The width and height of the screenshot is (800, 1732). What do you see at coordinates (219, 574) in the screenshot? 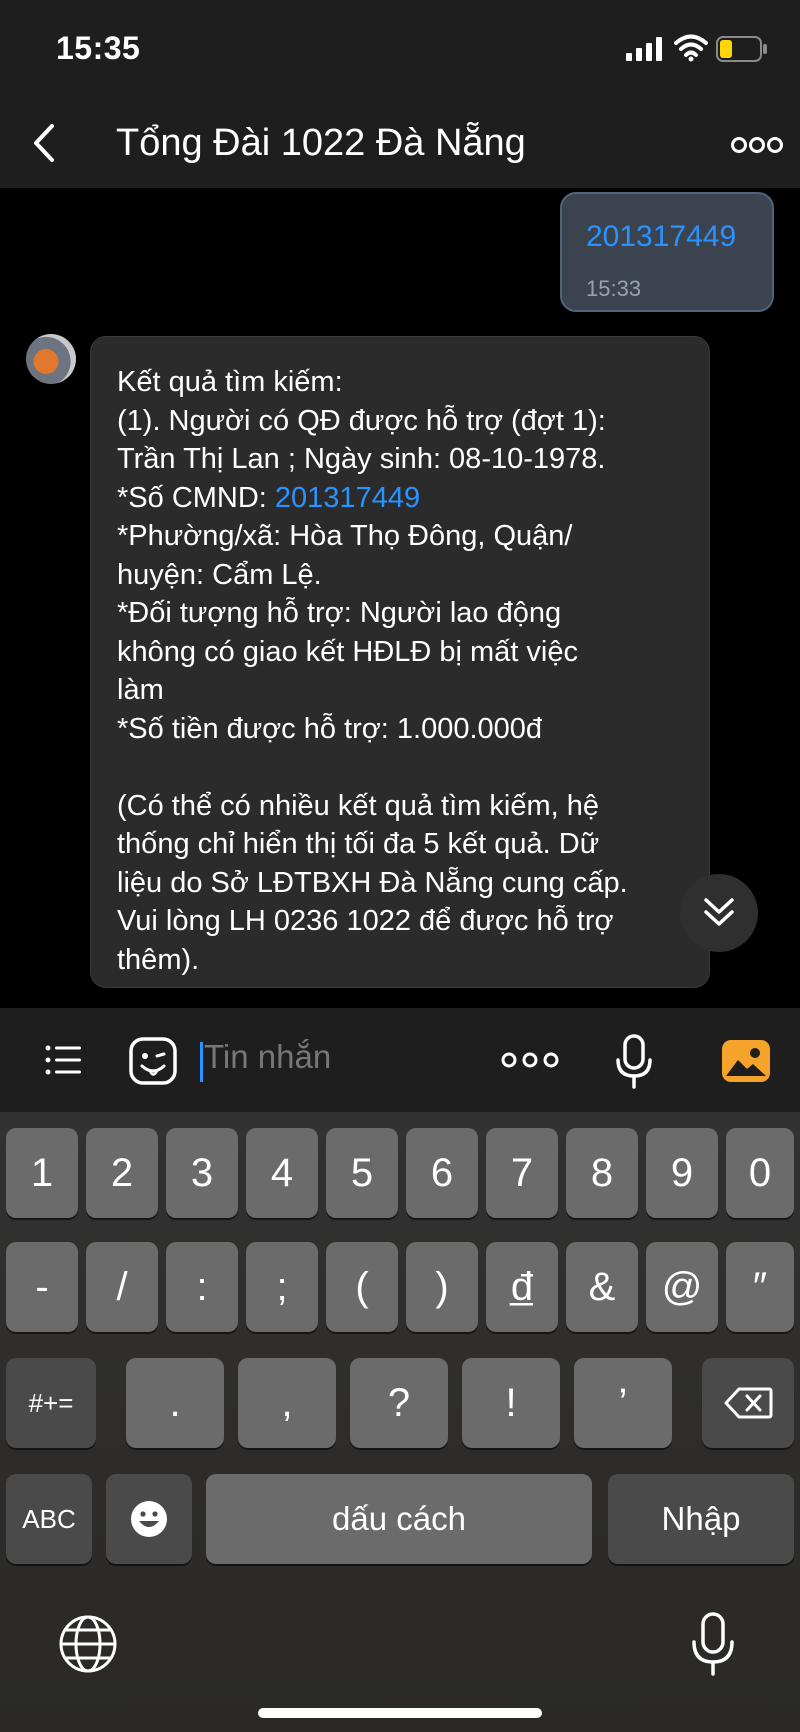
I see `message-line: huyện: Cẩm Lệ.` at bounding box center [219, 574].